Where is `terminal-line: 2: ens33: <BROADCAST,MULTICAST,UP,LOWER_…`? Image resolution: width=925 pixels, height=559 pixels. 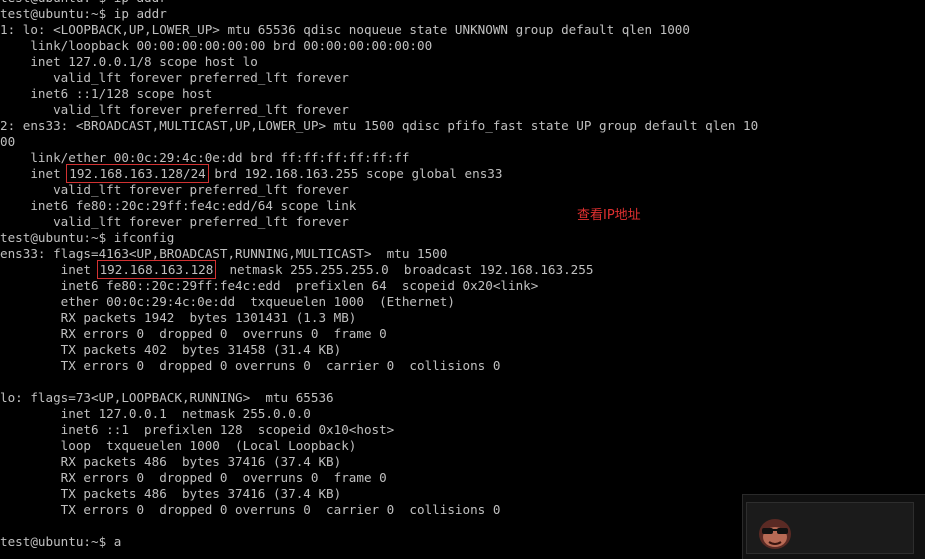 terminal-line: 2: ens33: <BROADCAST,MULTICAST,UP,LOWER_… is located at coordinates (379, 126).